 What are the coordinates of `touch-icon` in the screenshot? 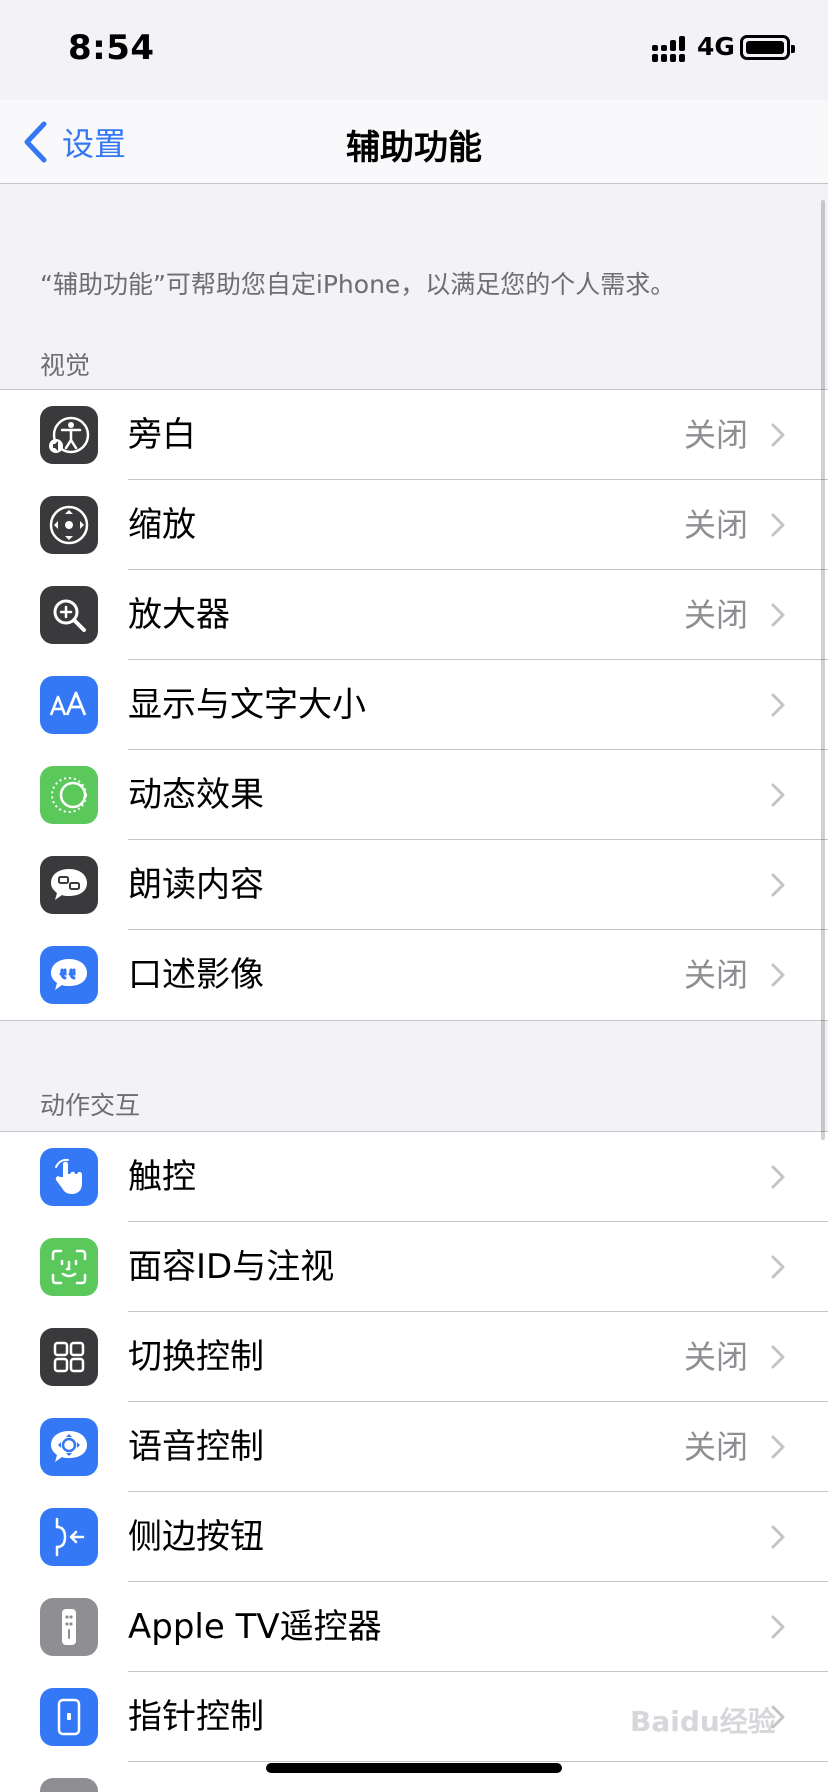 It's located at (69, 1177).